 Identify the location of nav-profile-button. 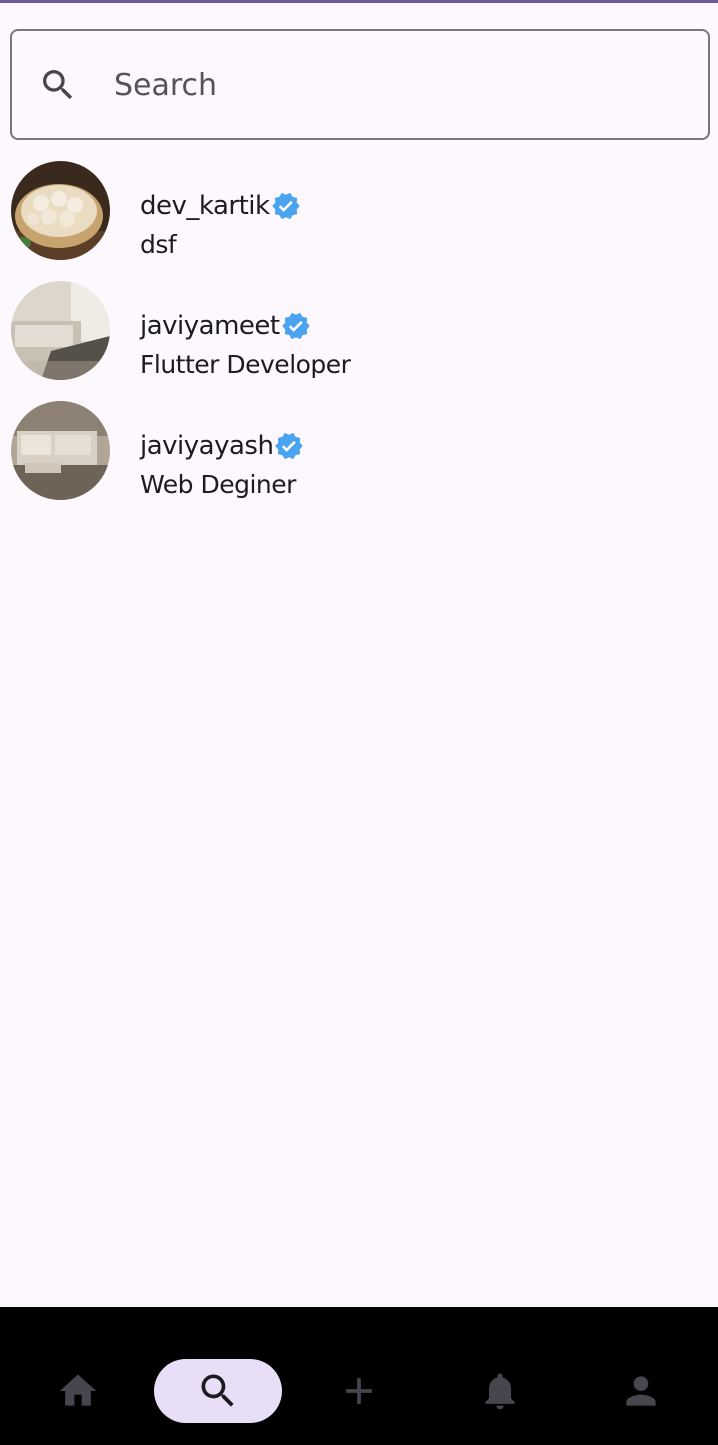
(641, 1391).